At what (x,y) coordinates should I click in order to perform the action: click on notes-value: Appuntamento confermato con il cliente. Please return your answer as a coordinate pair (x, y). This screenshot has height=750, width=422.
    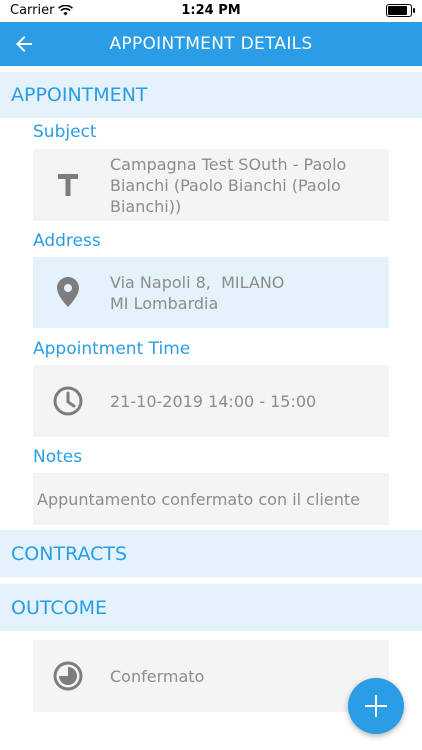
    Looking at the image, I should click on (198, 499).